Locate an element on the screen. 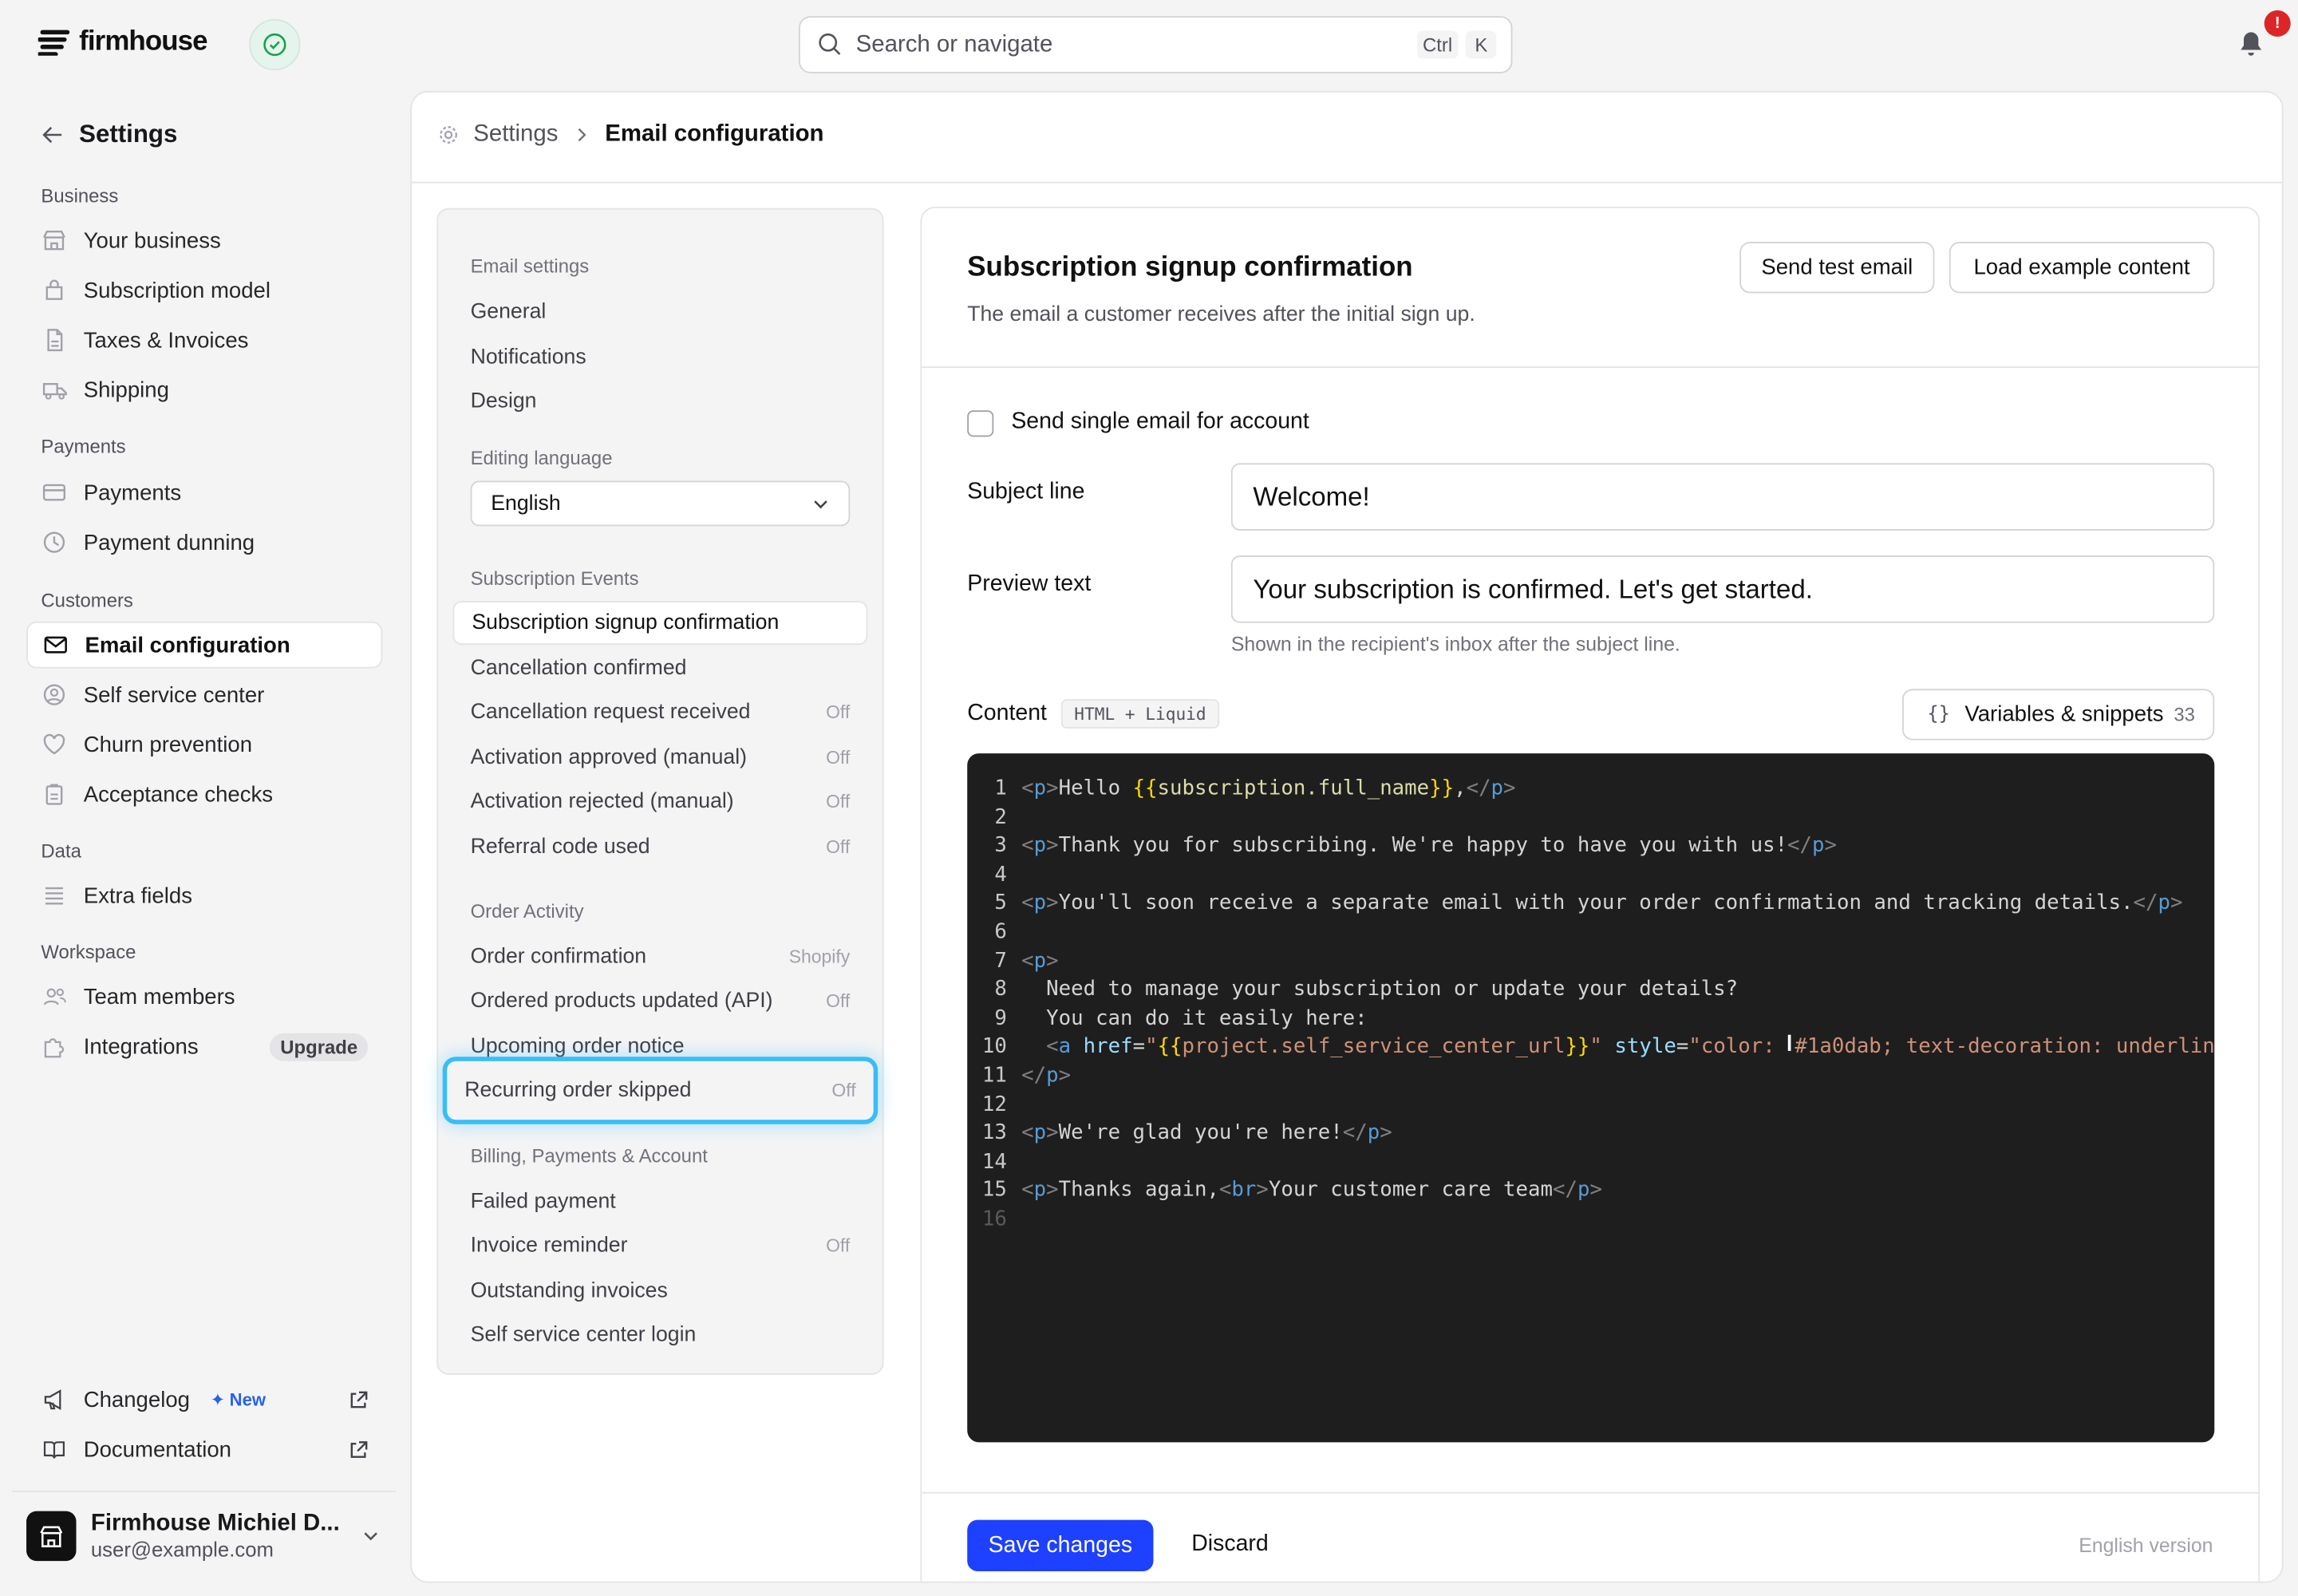  code-line: 6 is located at coordinates (1000, 932).